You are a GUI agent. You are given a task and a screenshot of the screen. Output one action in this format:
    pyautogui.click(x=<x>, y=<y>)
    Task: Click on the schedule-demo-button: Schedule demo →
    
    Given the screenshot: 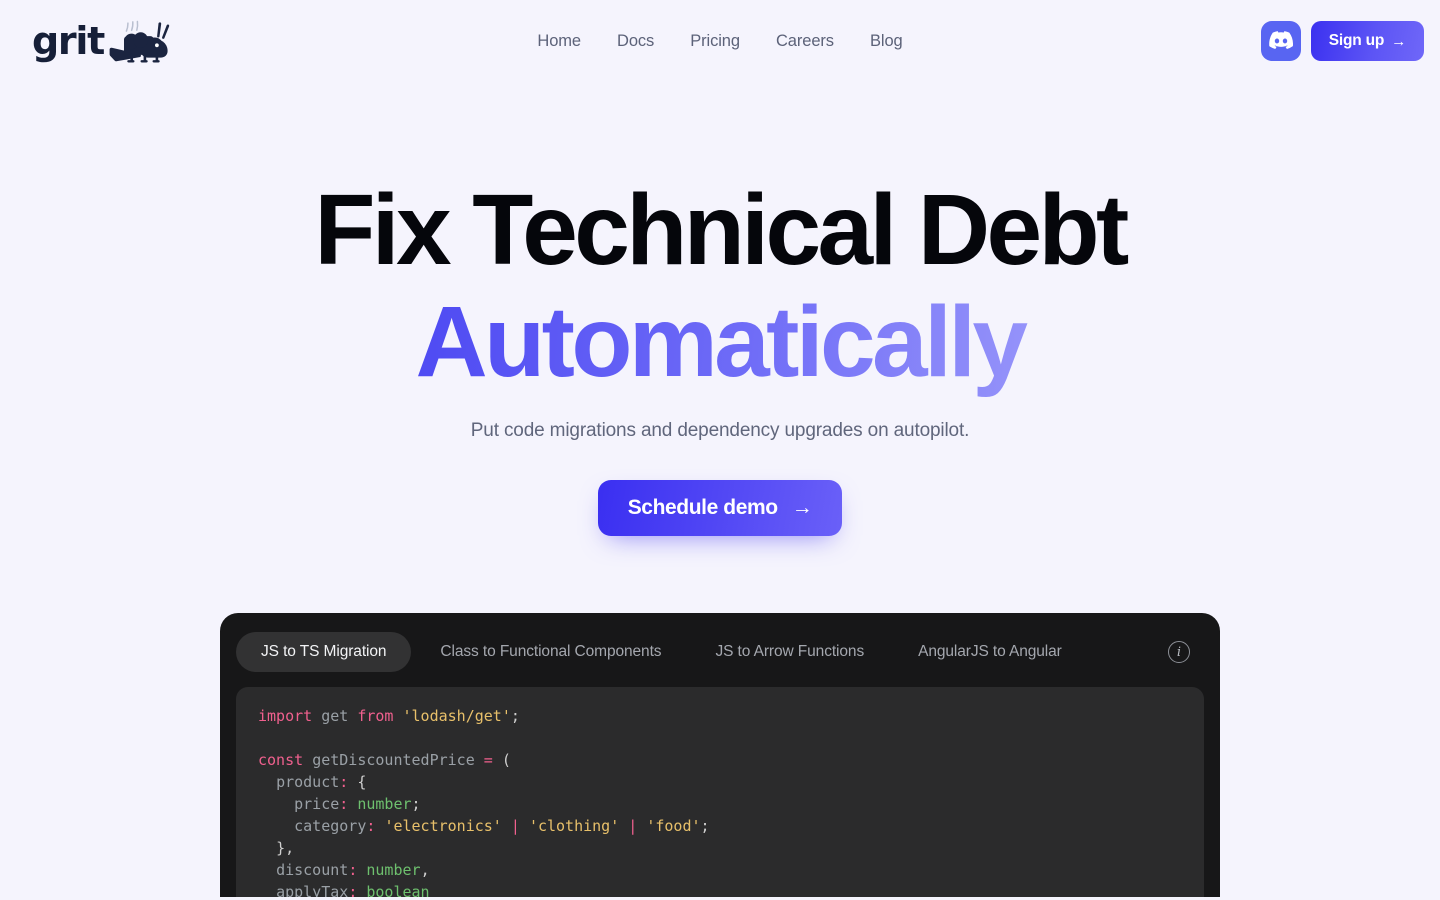 What is the action you would take?
    pyautogui.click(x=720, y=508)
    